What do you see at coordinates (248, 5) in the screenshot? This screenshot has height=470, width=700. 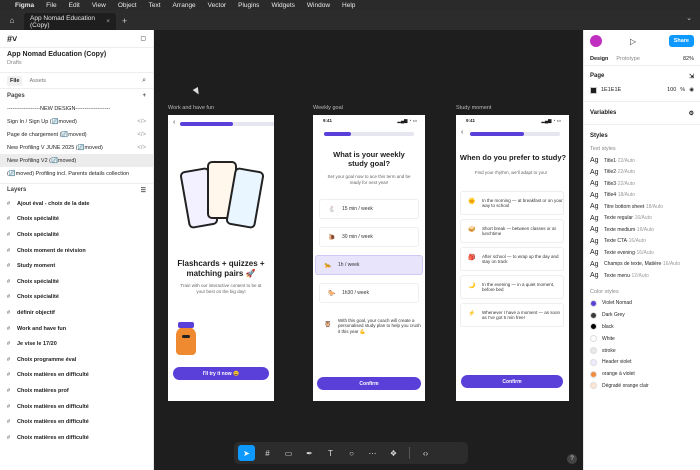 I see `menu-plugins: Plugins` at bounding box center [248, 5].